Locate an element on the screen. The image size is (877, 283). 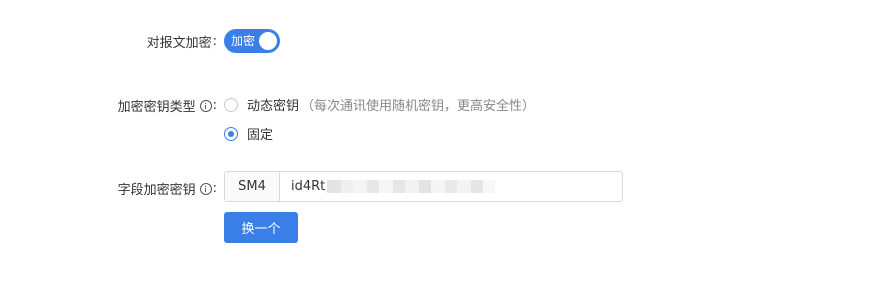
field-key-input-group: SM4 id4Rt is located at coordinates (423, 186).